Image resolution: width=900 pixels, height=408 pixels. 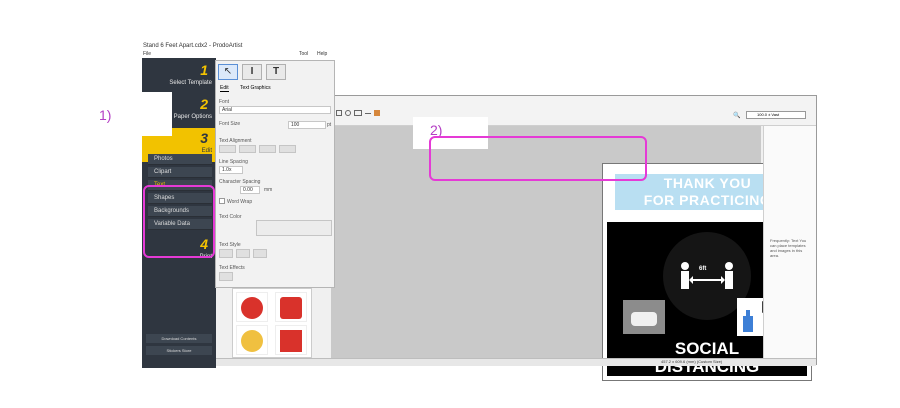 I want to click on menu-help: Help, so click(x=322, y=54).